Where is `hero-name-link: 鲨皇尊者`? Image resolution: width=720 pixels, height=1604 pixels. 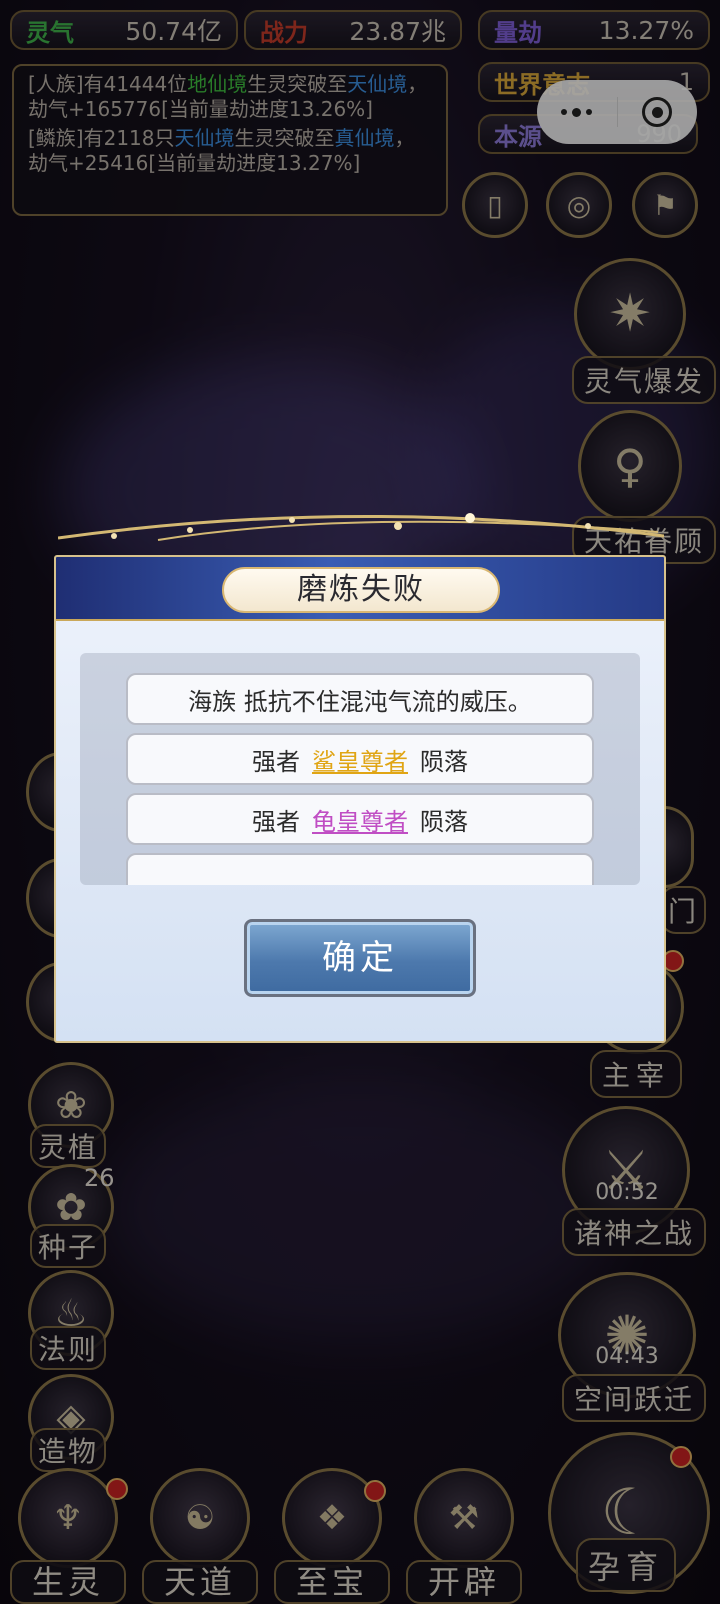
hero-name-link: 鲨皇尊者 is located at coordinates (360, 759).